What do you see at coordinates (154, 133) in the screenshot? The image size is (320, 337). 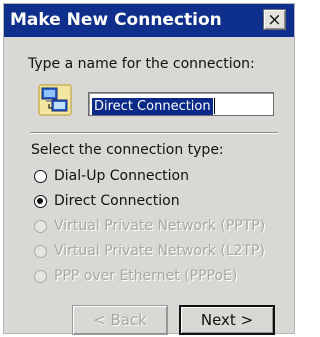 I see `section-divider` at bounding box center [154, 133].